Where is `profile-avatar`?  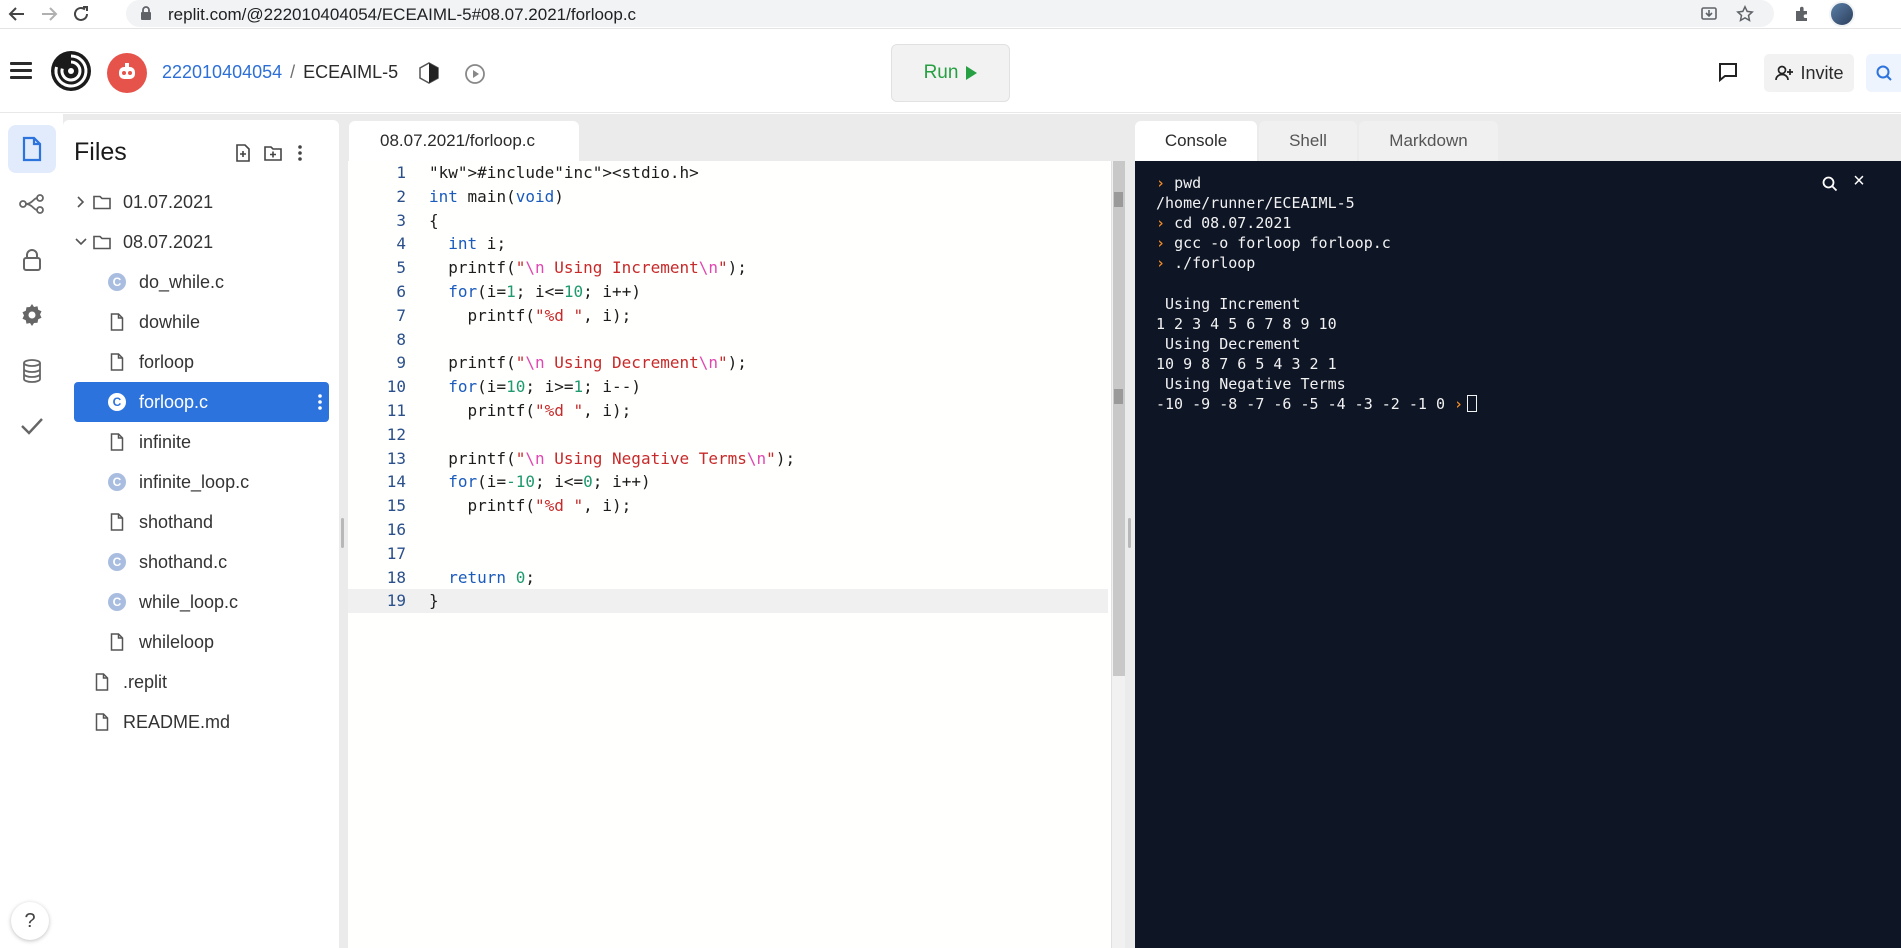 profile-avatar is located at coordinates (1842, 14).